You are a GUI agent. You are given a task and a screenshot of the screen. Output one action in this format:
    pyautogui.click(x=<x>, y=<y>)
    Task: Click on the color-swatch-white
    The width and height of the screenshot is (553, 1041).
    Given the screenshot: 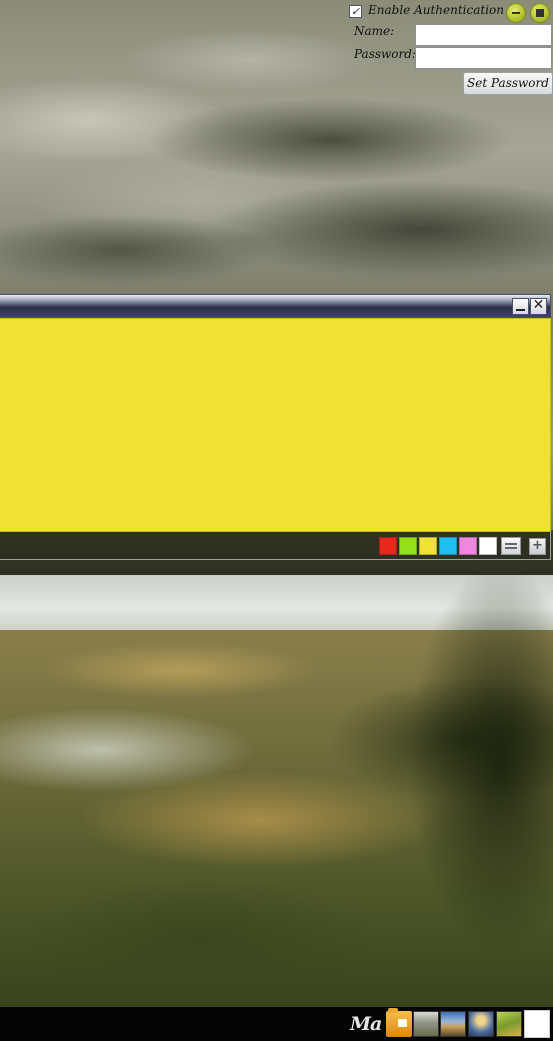 What is the action you would take?
    pyautogui.click(x=488, y=546)
    